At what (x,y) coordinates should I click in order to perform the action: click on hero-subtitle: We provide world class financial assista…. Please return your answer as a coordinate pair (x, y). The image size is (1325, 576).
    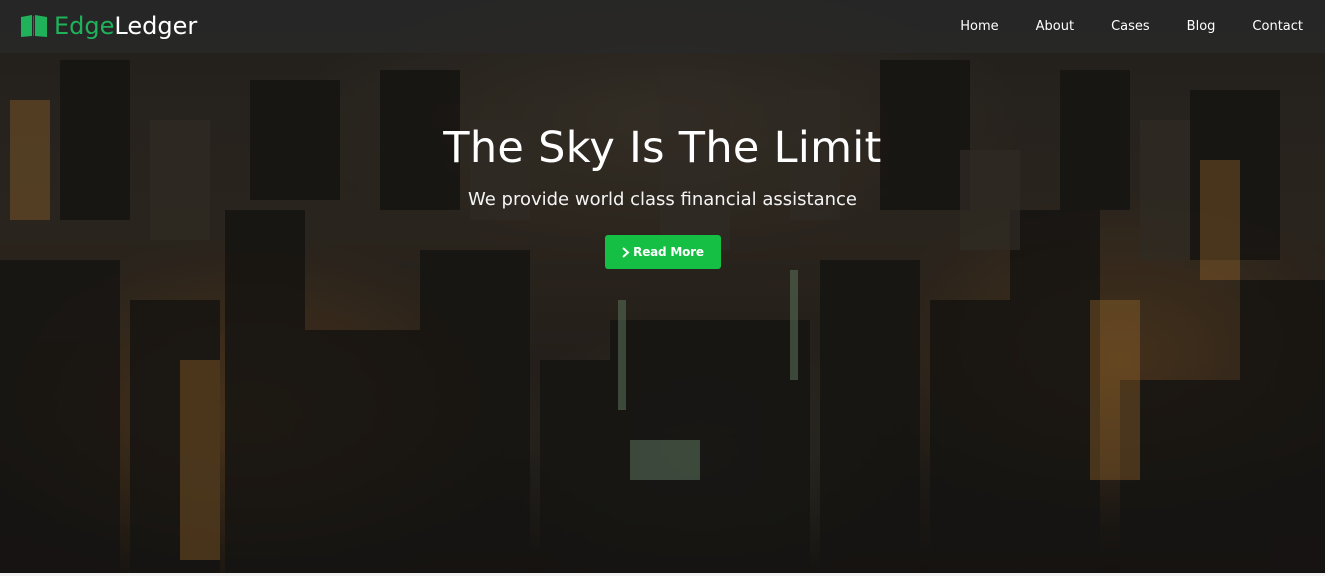
    Looking at the image, I should click on (662, 199).